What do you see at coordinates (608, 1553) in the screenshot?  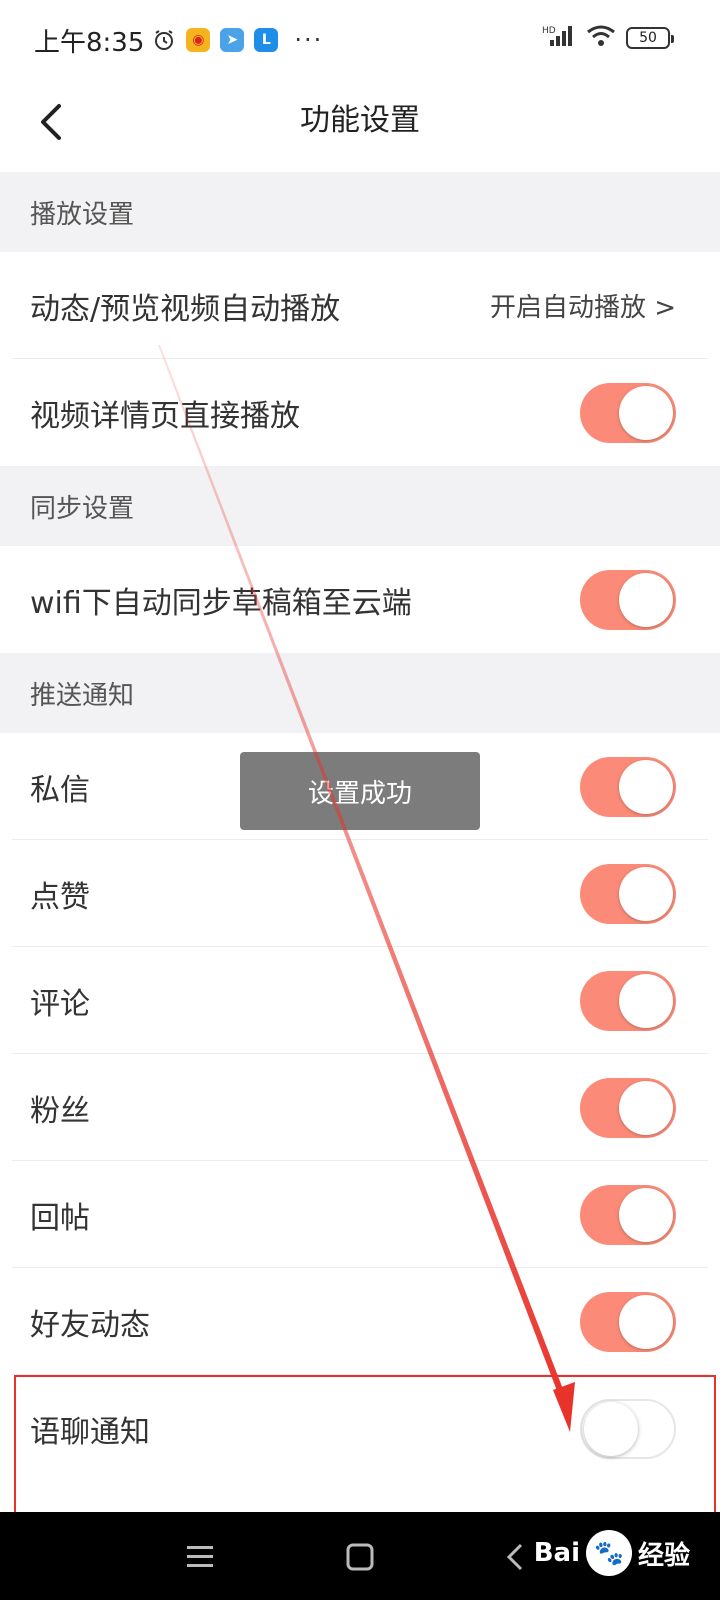 I see `paw-logo-icon: 🐾` at bounding box center [608, 1553].